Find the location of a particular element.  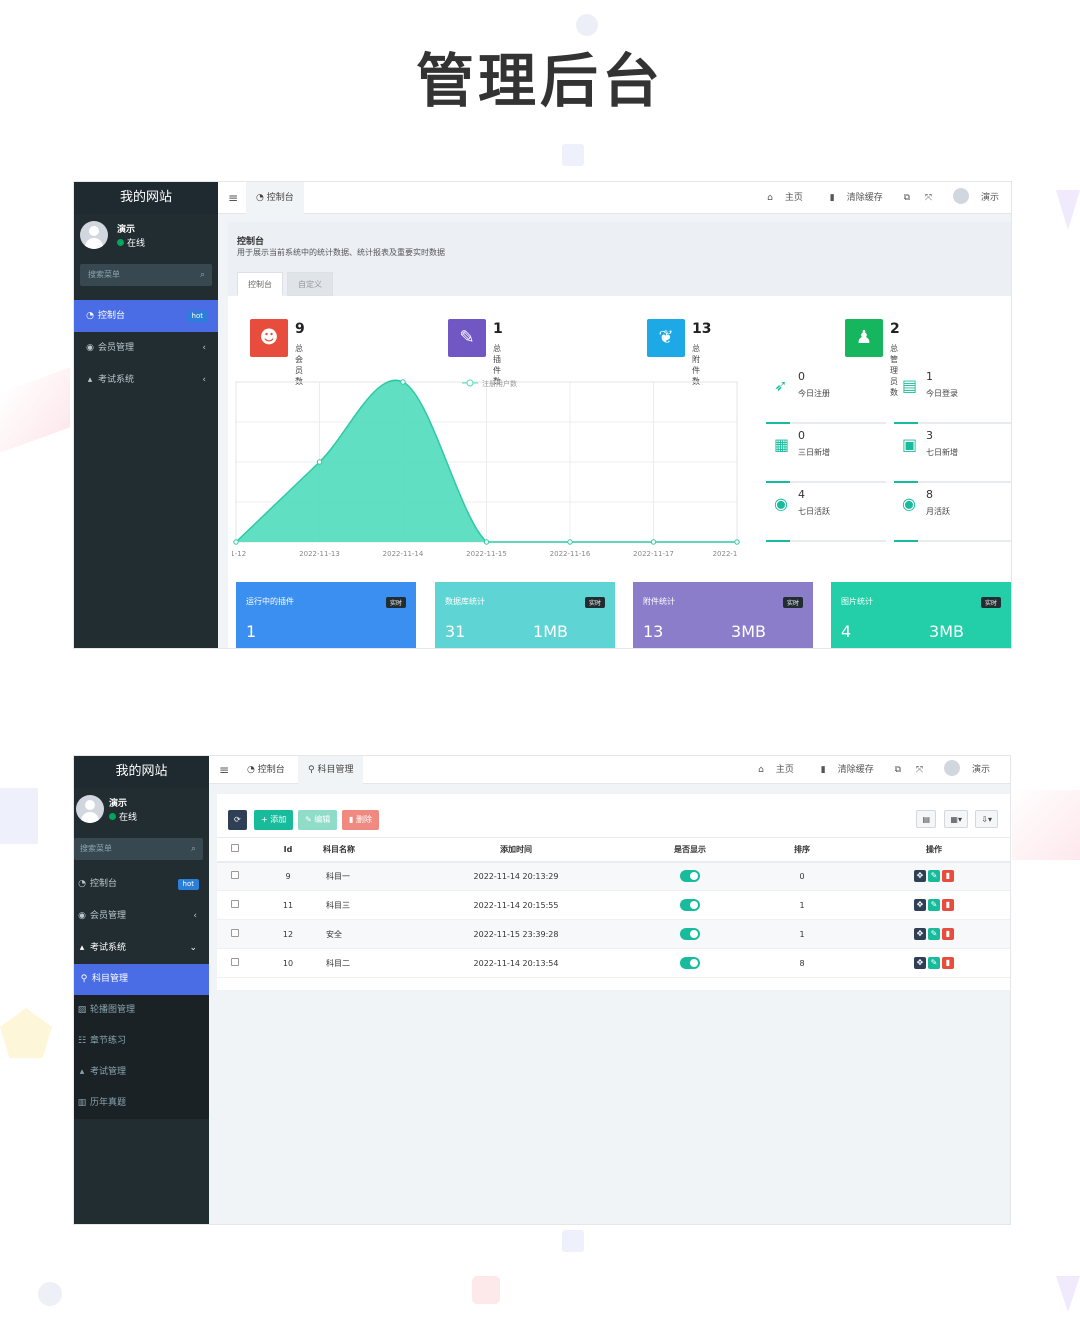

page-header-title: 控制台 is located at coordinates (251, 242).